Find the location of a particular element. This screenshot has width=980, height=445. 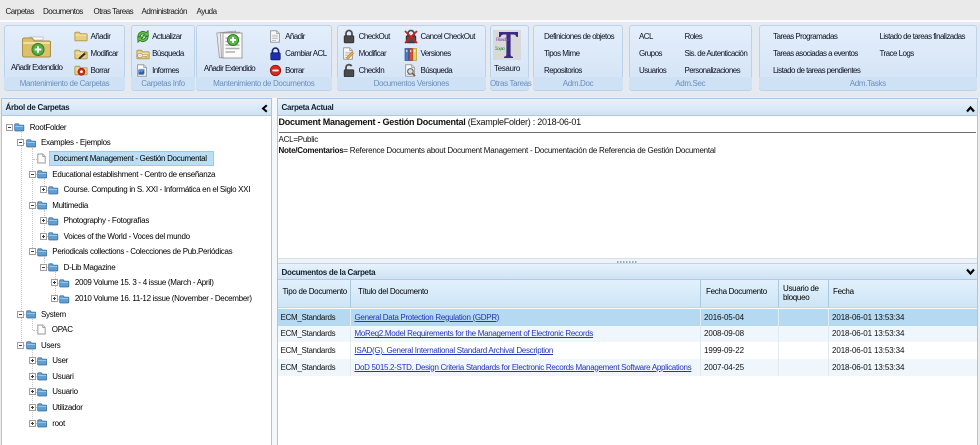

svg-text: Filosofía is located at coordinates (503, 40).